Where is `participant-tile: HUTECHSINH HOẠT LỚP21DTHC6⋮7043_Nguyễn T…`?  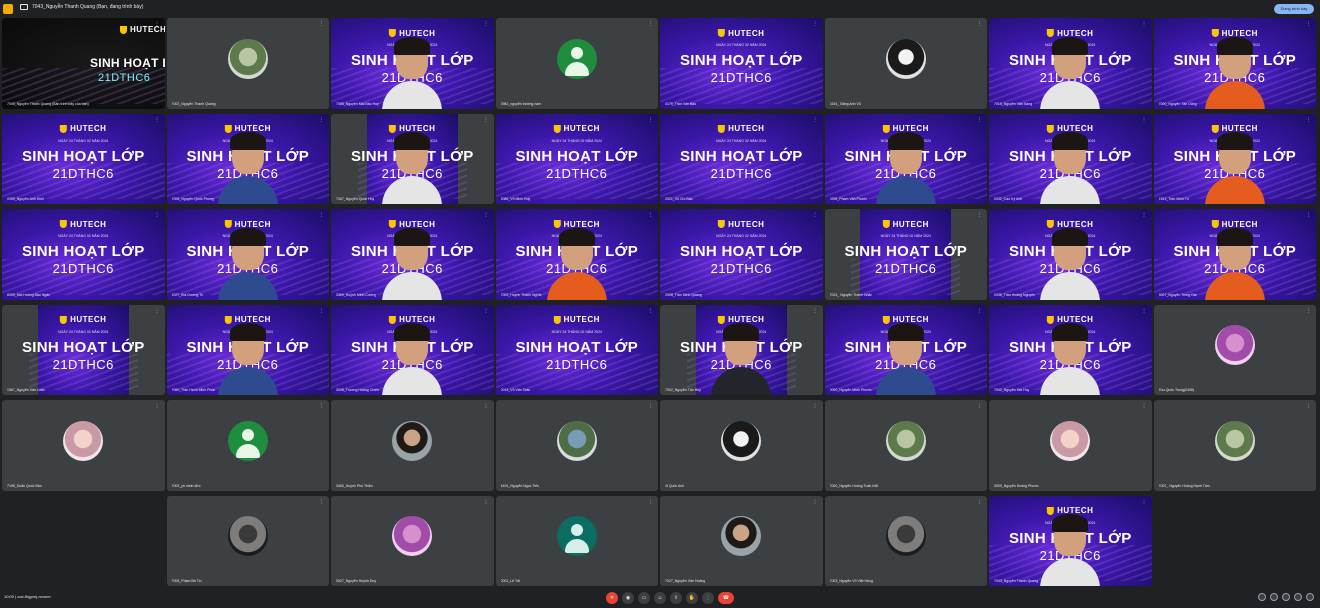
participant-tile: HUTECHSINH HOẠT LỚP21DTHC6⋮7043_Nguyễn T… is located at coordinates (83, 63).